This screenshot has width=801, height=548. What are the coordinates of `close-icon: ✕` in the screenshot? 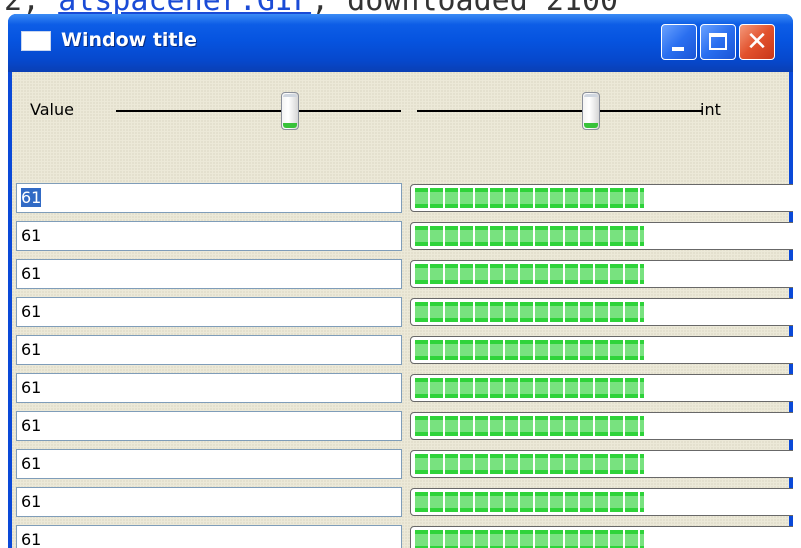 It's located at (757, 42).